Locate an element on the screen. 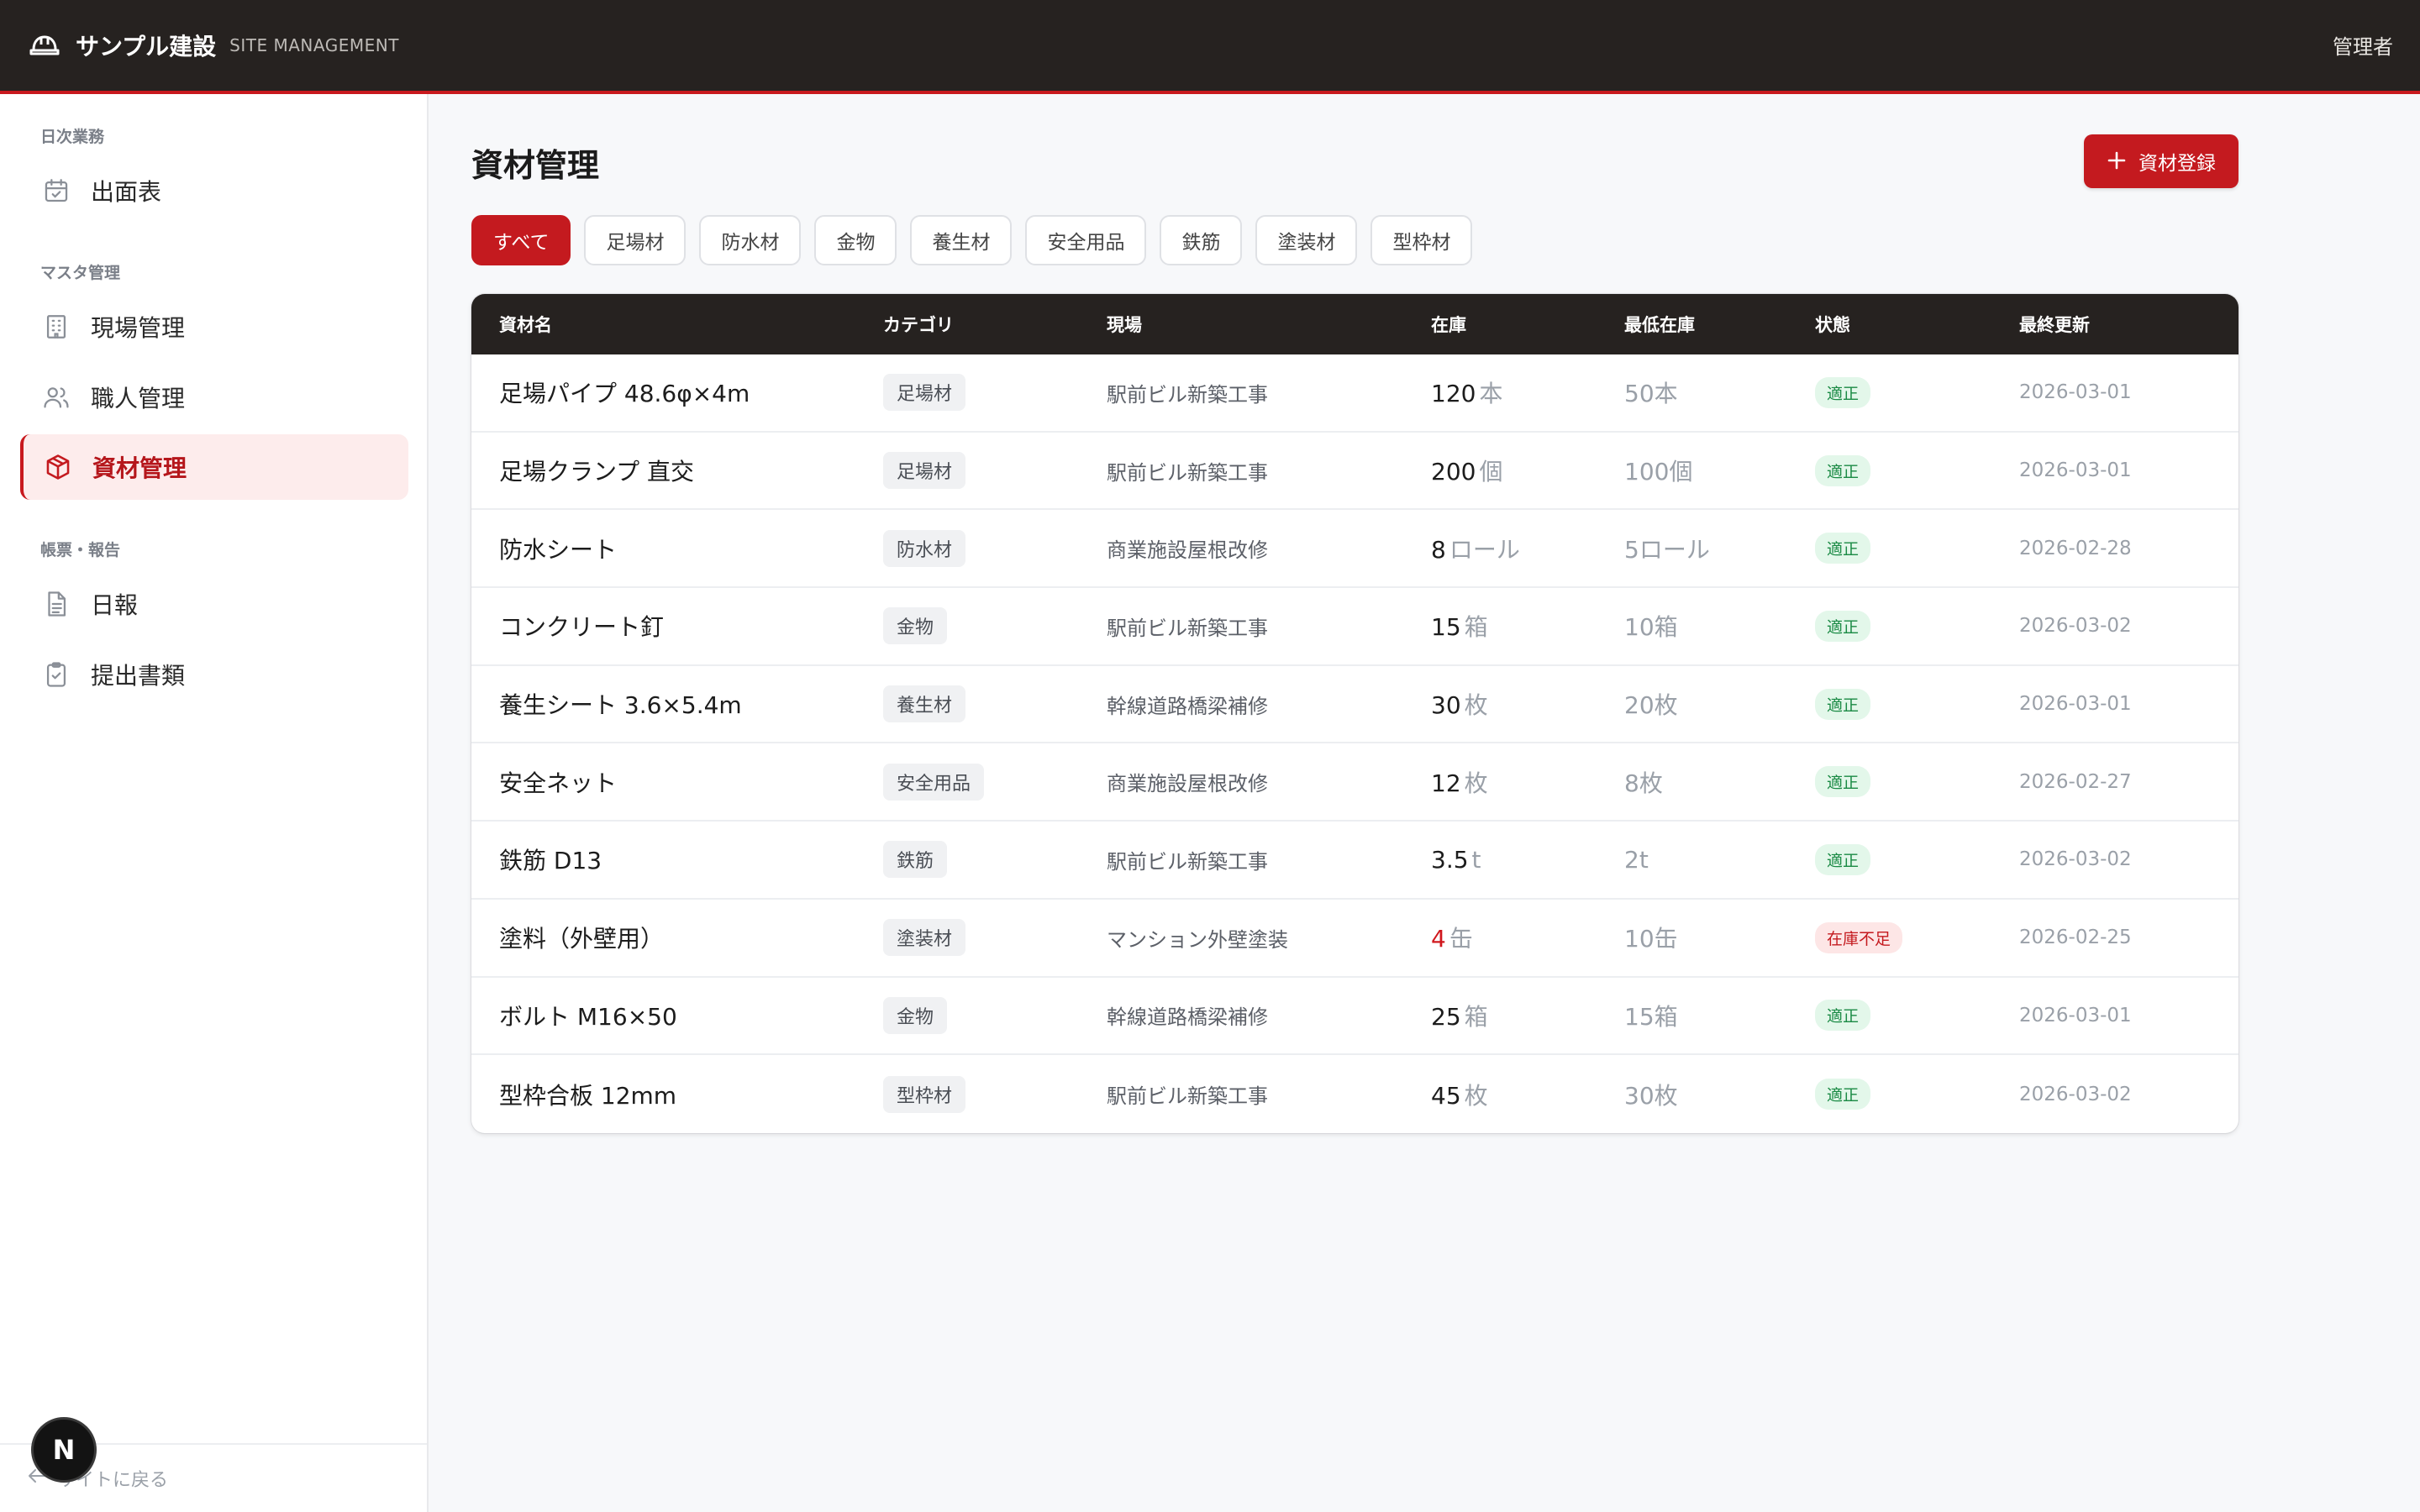 This screenshot has height=1512, width=2420. stock-value: 120 is located at coordinates (1453, 394).